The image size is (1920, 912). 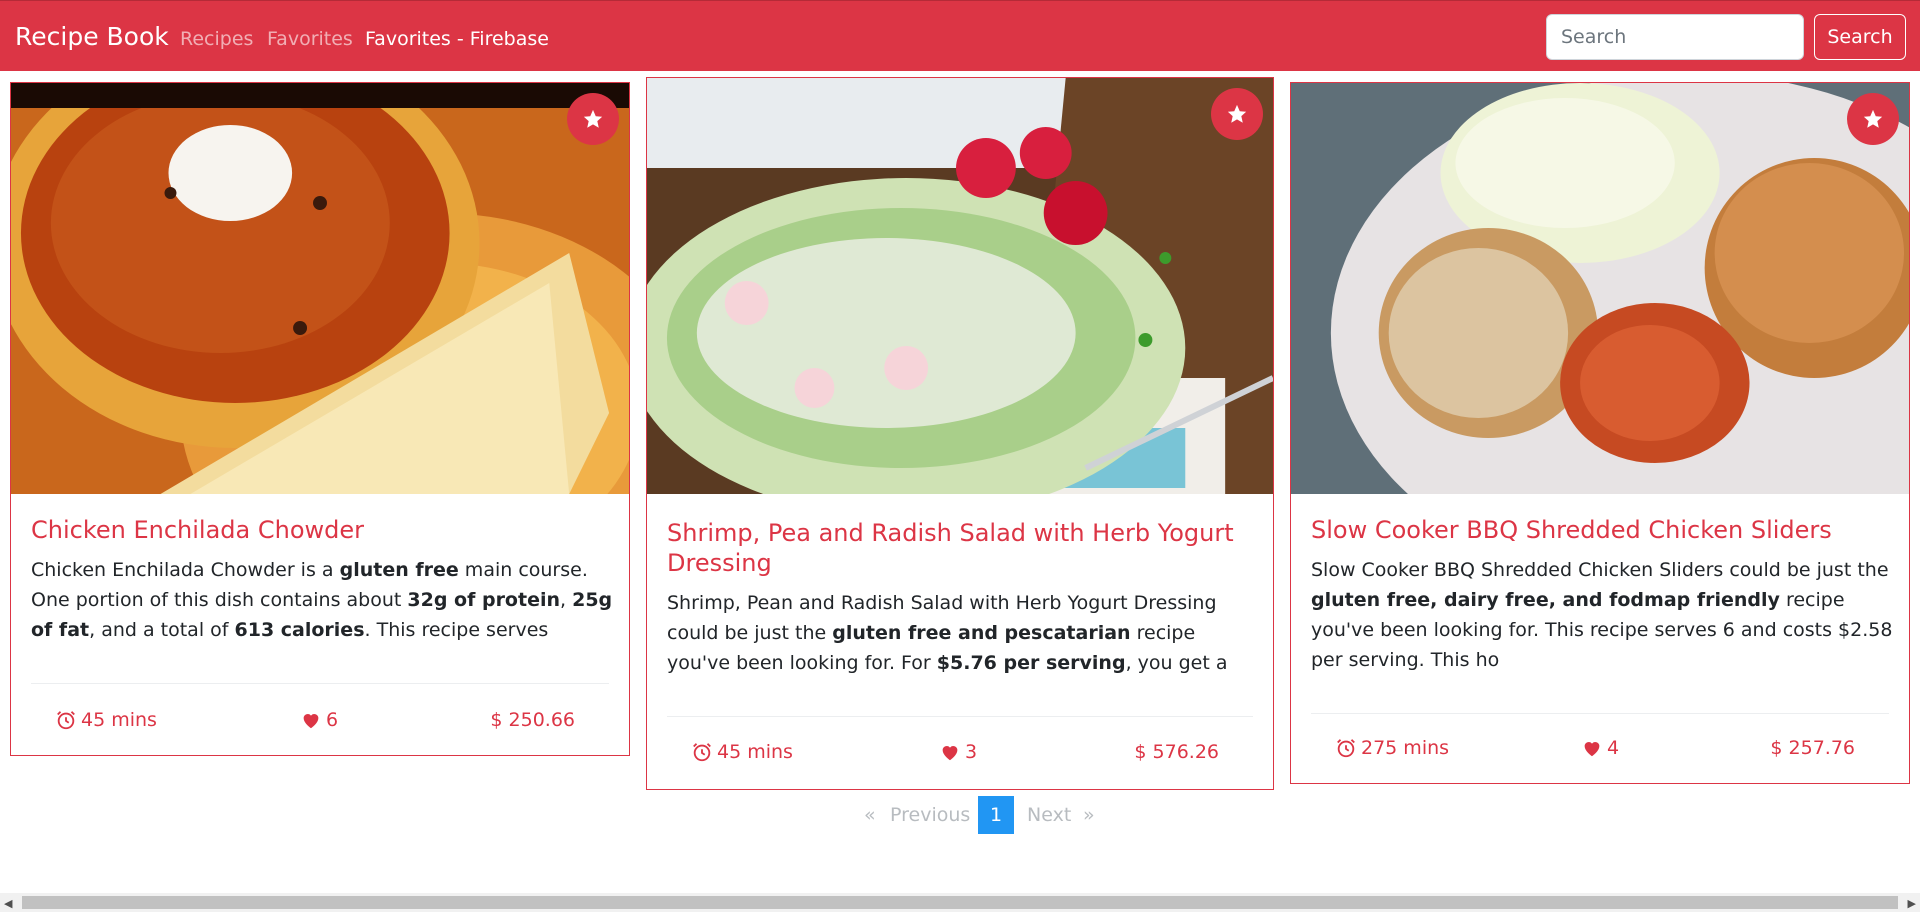 I want to click on recipe-footer: 275 mins 4 $ 257.76, so click(x=1600, y=750).